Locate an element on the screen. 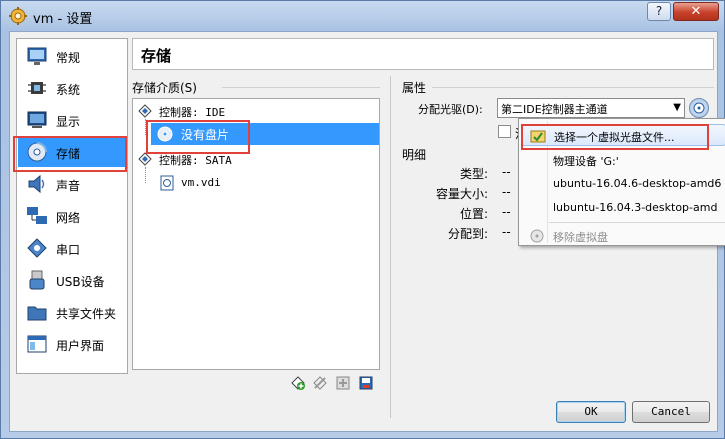 This screenshot has width=725, height=439. category-user-interface: 用户界面 is located at coordinates (72, 344).